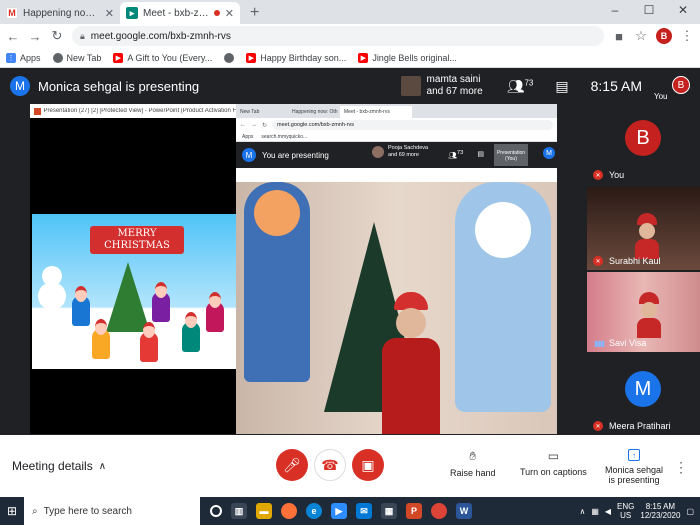 This screenshot has width=700, height=525. What do you see at coordinates (660, 515) in the screenshot?
I see `tray-date: 12/23/2020` at bounding box center [660, 515].